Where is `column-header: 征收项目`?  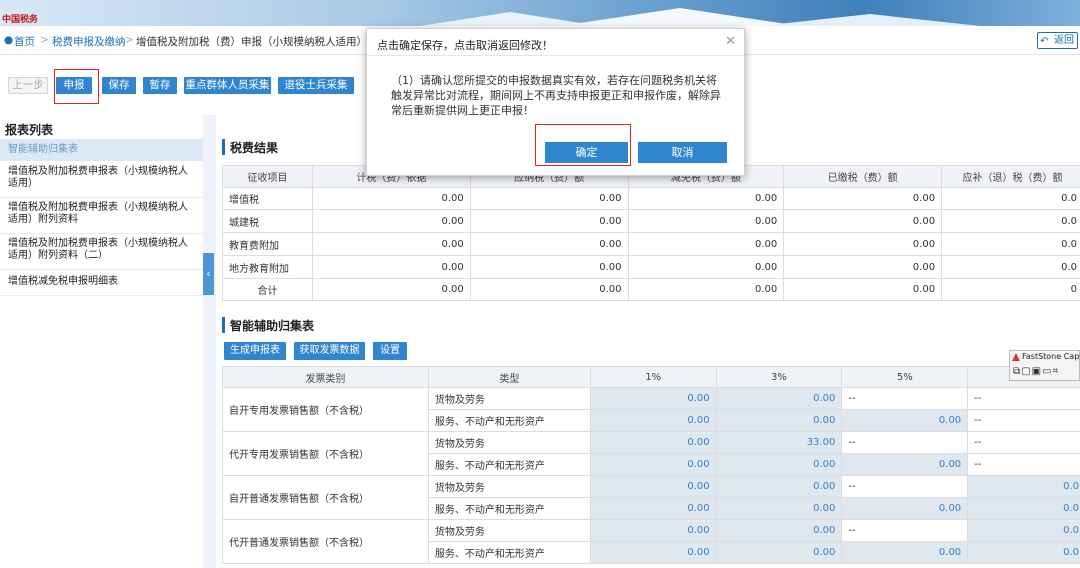 column-header: 征收项目 is located at coordinates (267, 176).